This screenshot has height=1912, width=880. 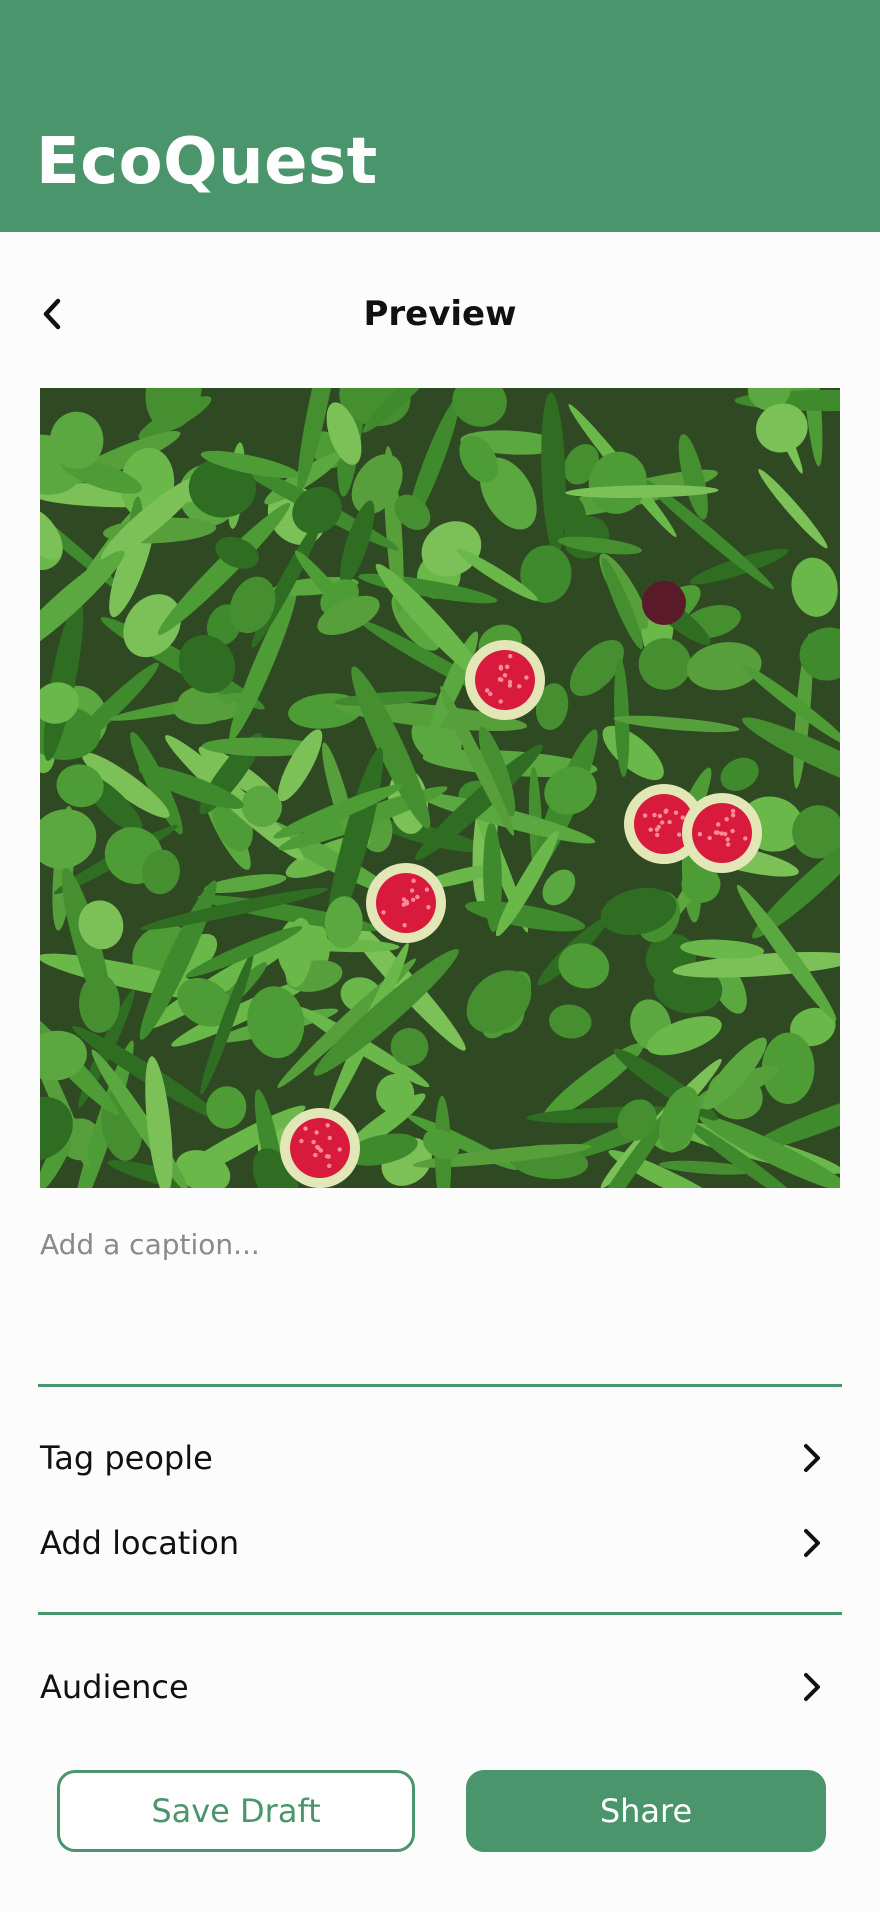 I want to click on caption-input, so click(x=440, y=1285).